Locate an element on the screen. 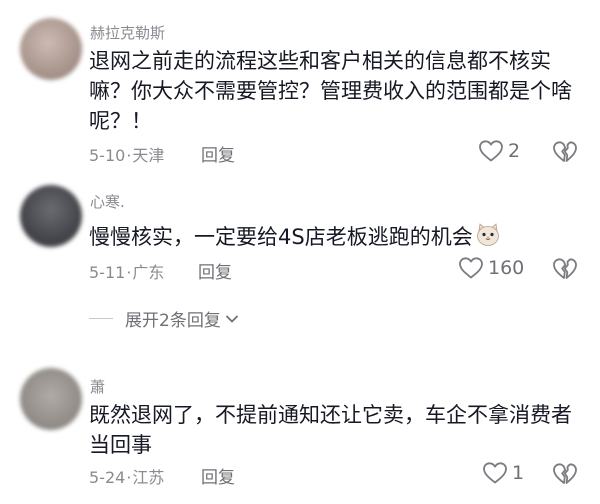 The height and width of the screenshot is (504, 600). like-button: 1 is located at coordinates (503, 473).